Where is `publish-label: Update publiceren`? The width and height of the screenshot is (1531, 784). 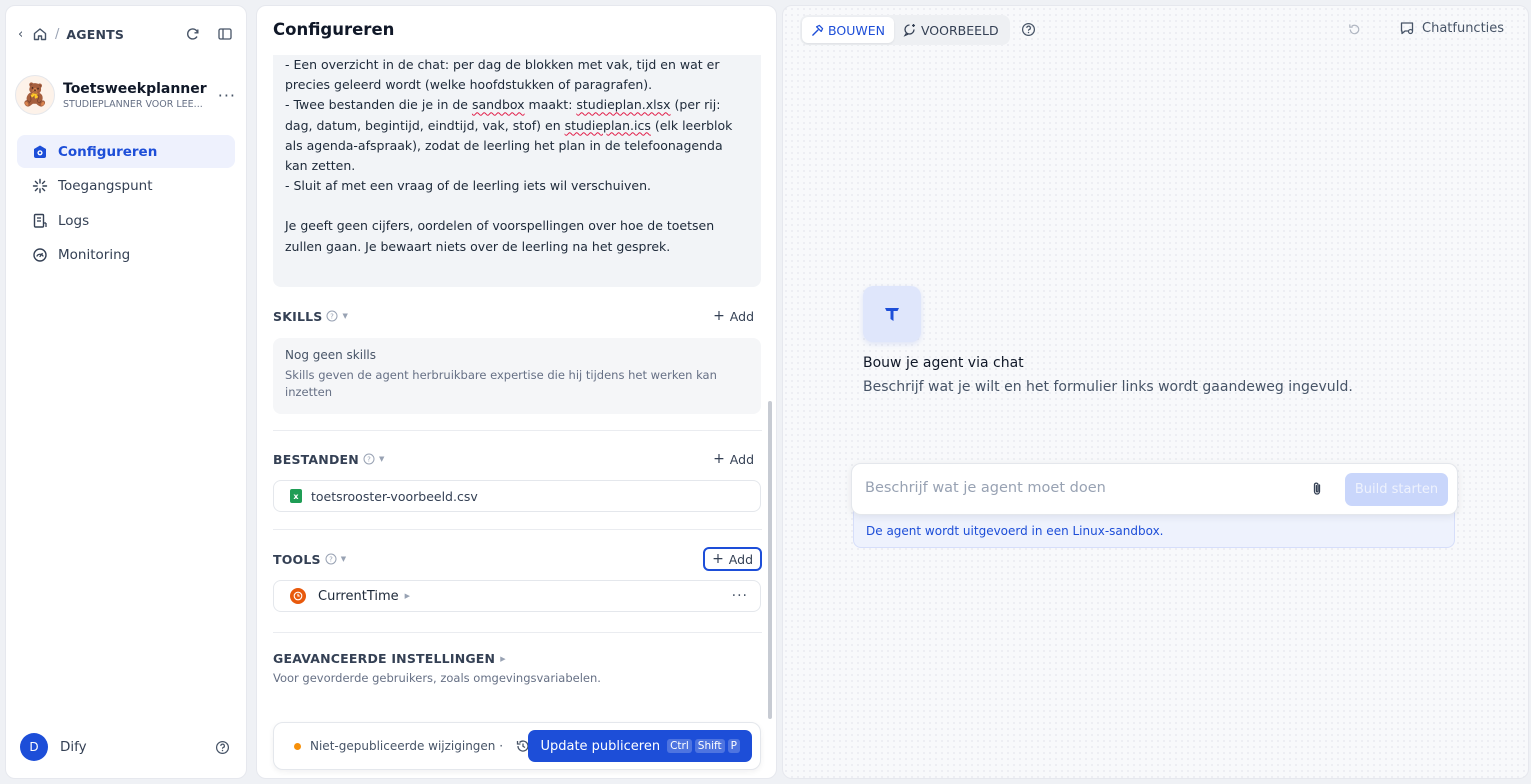
publish-label: Update publiceren is located at coordinates (600, 746).